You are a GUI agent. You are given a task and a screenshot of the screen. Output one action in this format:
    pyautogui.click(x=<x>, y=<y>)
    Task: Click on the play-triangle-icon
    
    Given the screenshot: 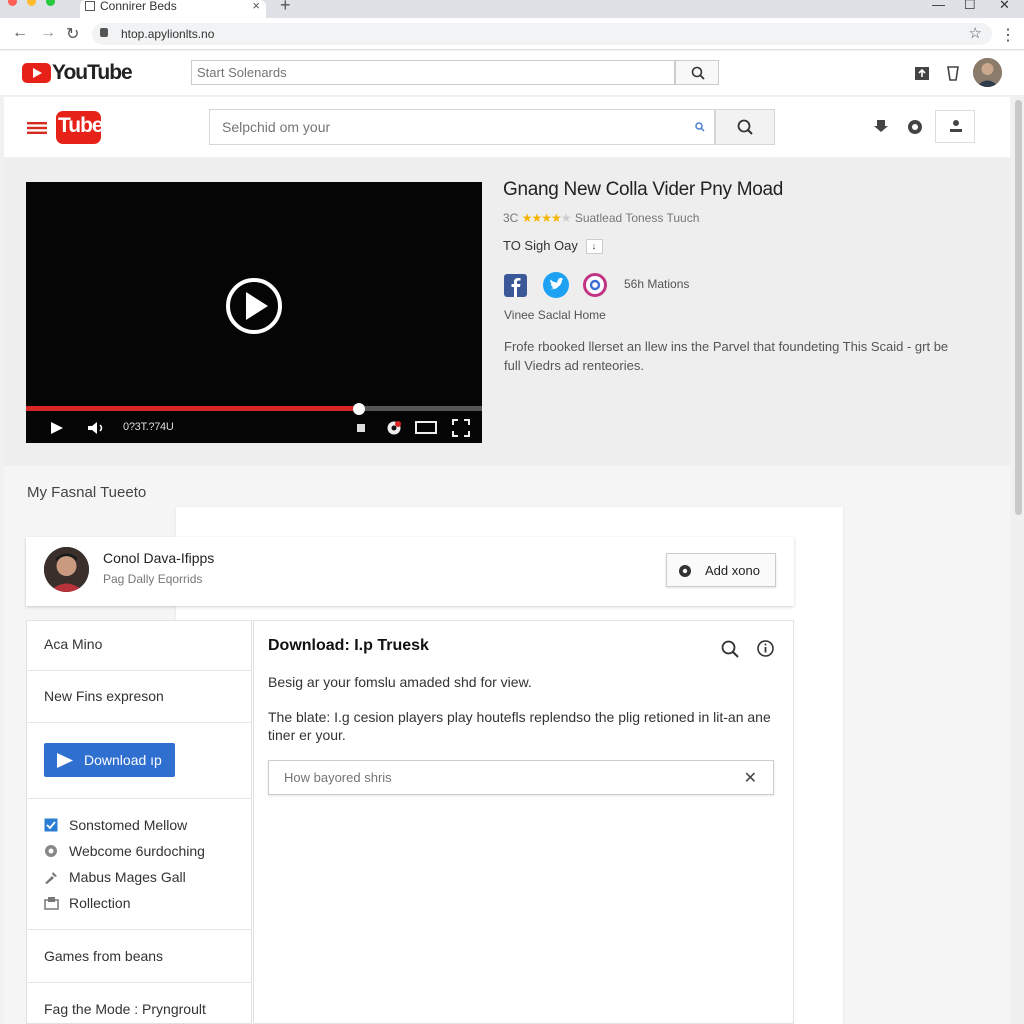 What is the action you would take?
    pyautogui.click(x=65, y=760)
    